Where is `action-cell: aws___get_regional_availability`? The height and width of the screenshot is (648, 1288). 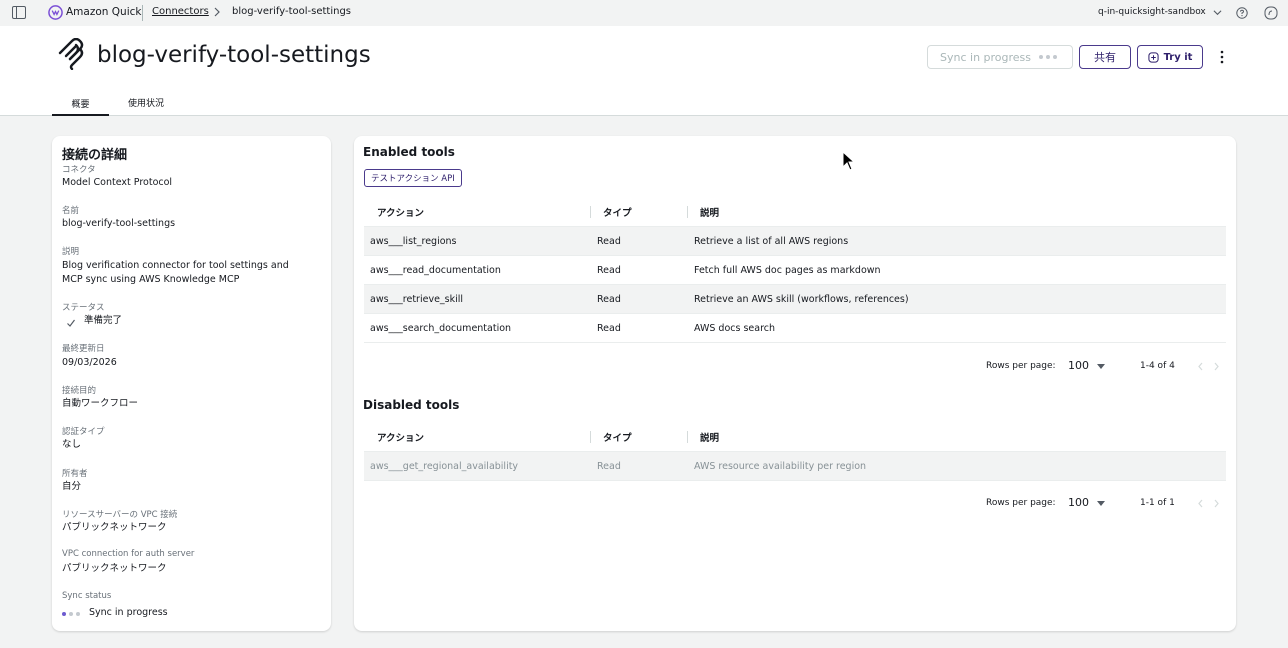
action-cell: aws___get_regional_availability is located at coordinates (444, 466).